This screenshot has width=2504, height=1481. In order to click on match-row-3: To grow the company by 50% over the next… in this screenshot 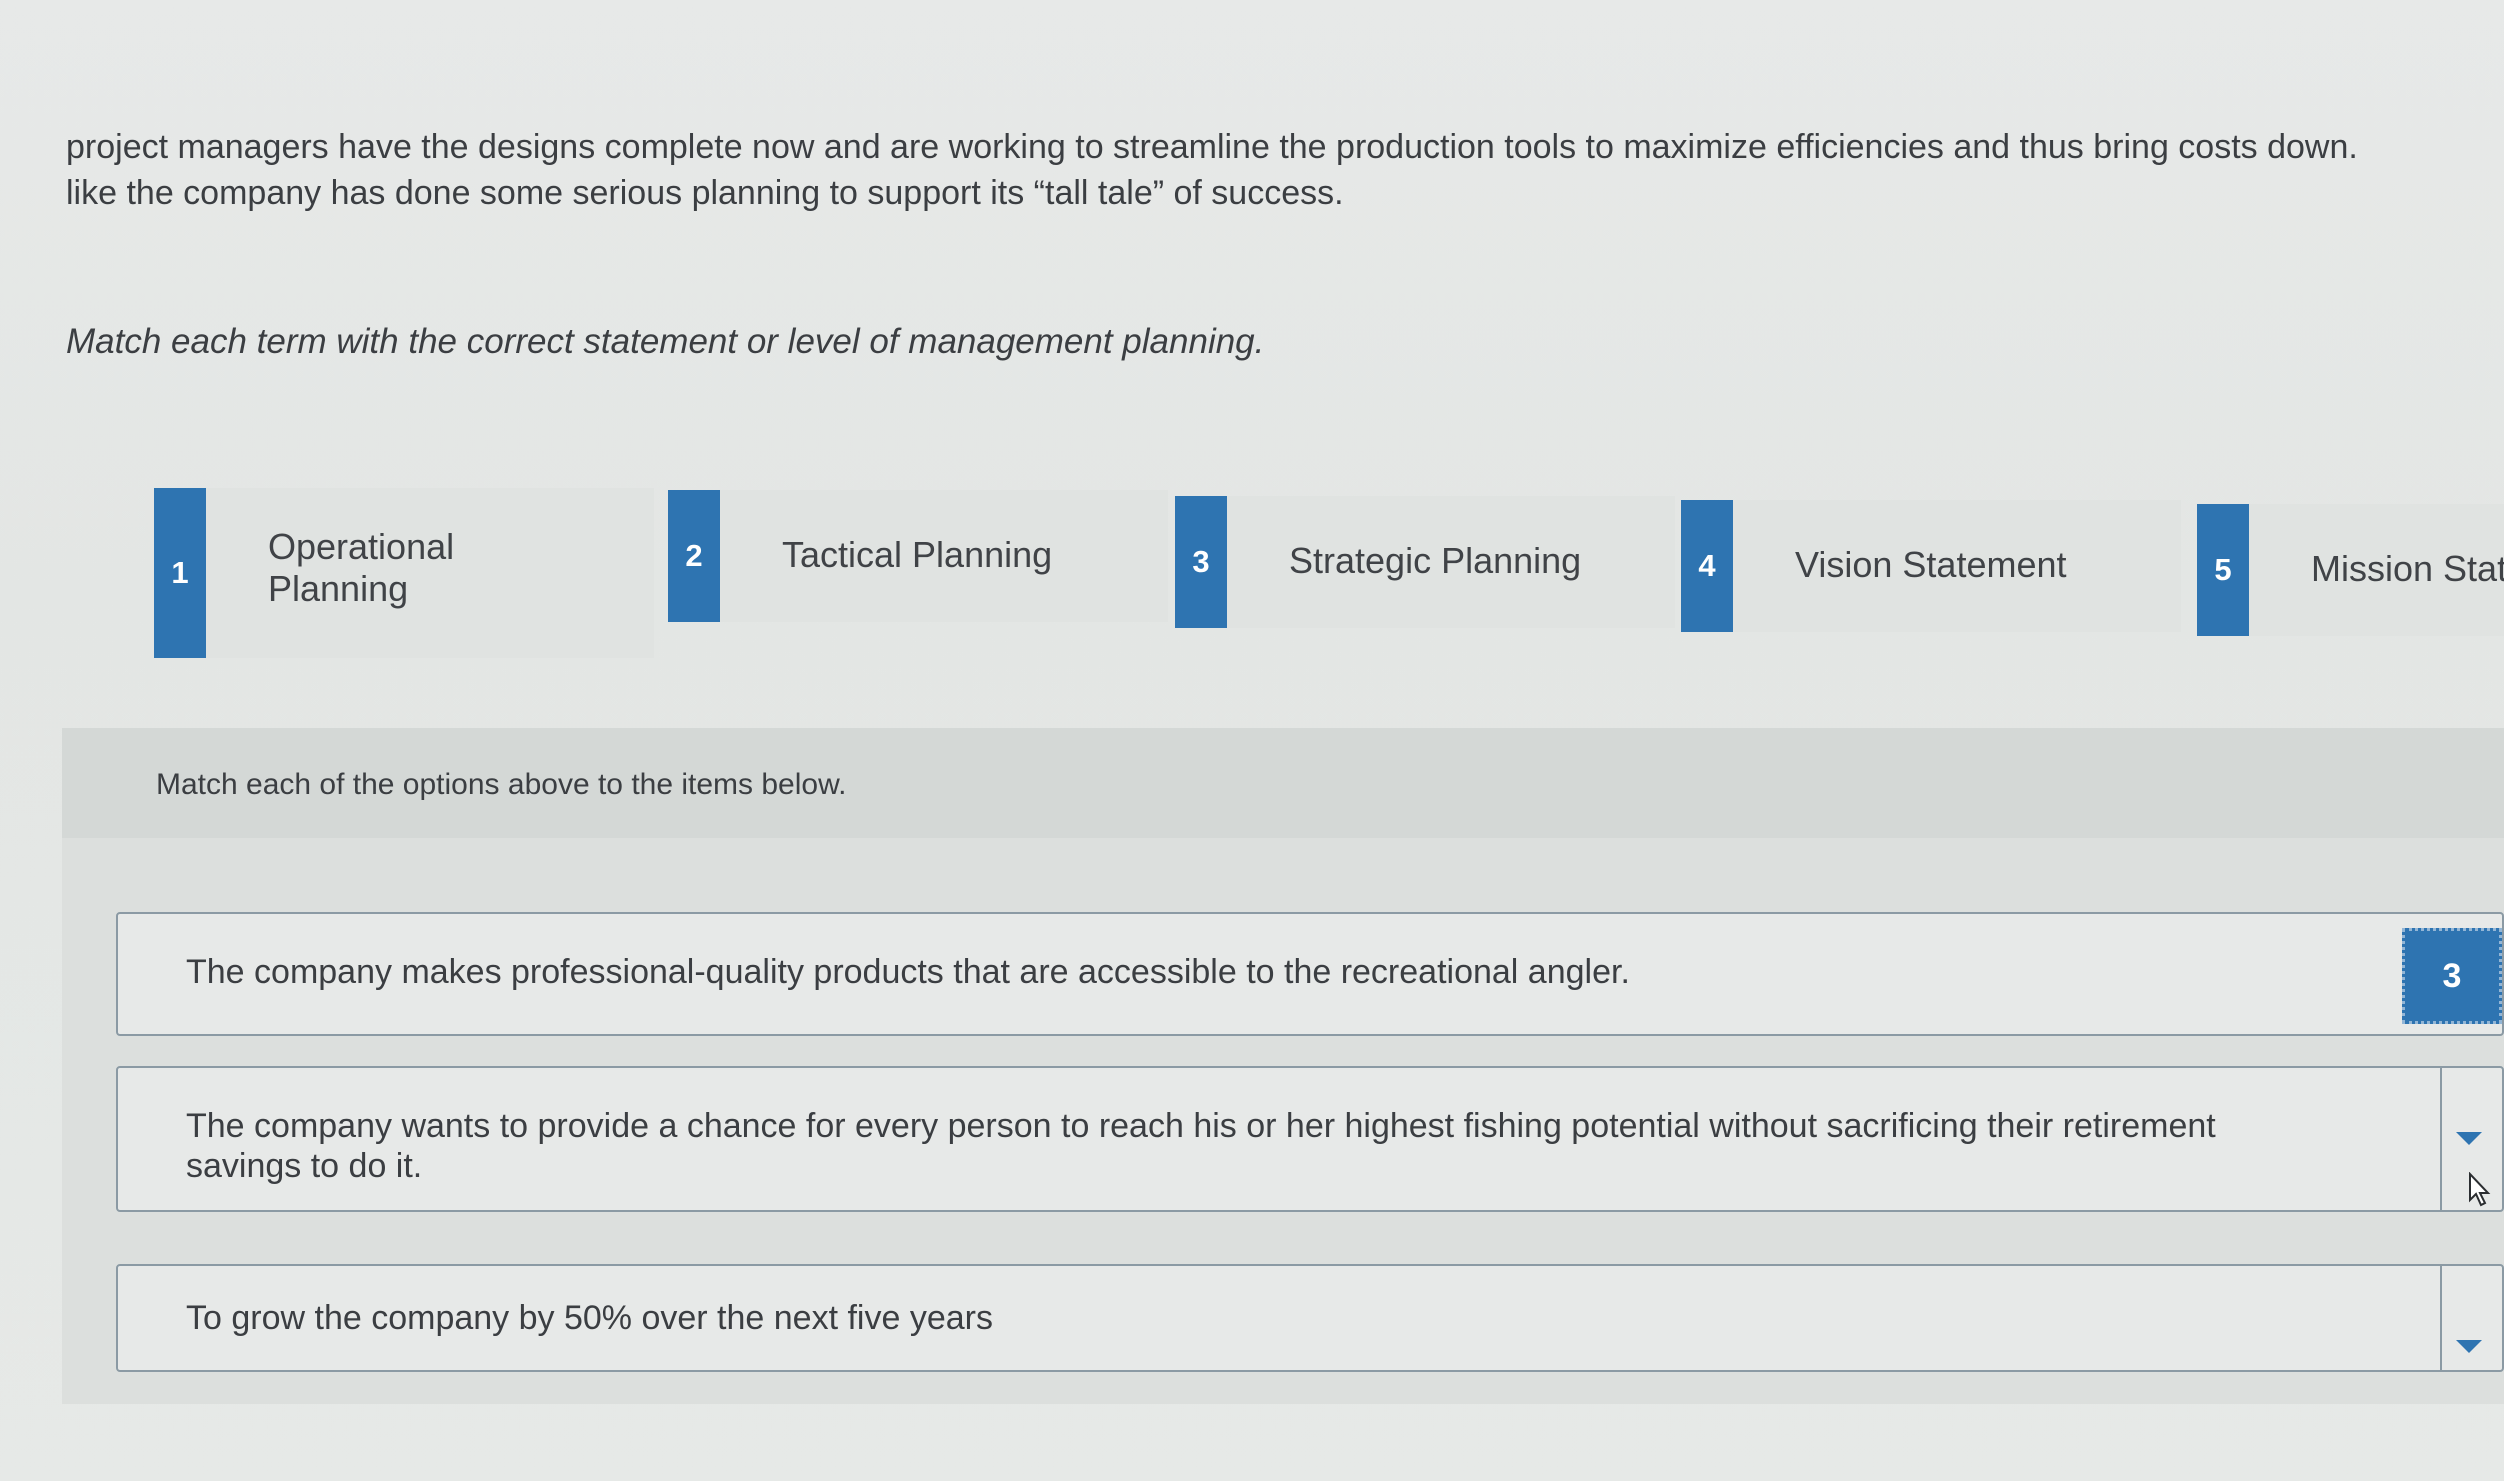, I will do `click(1310, 1318)`.